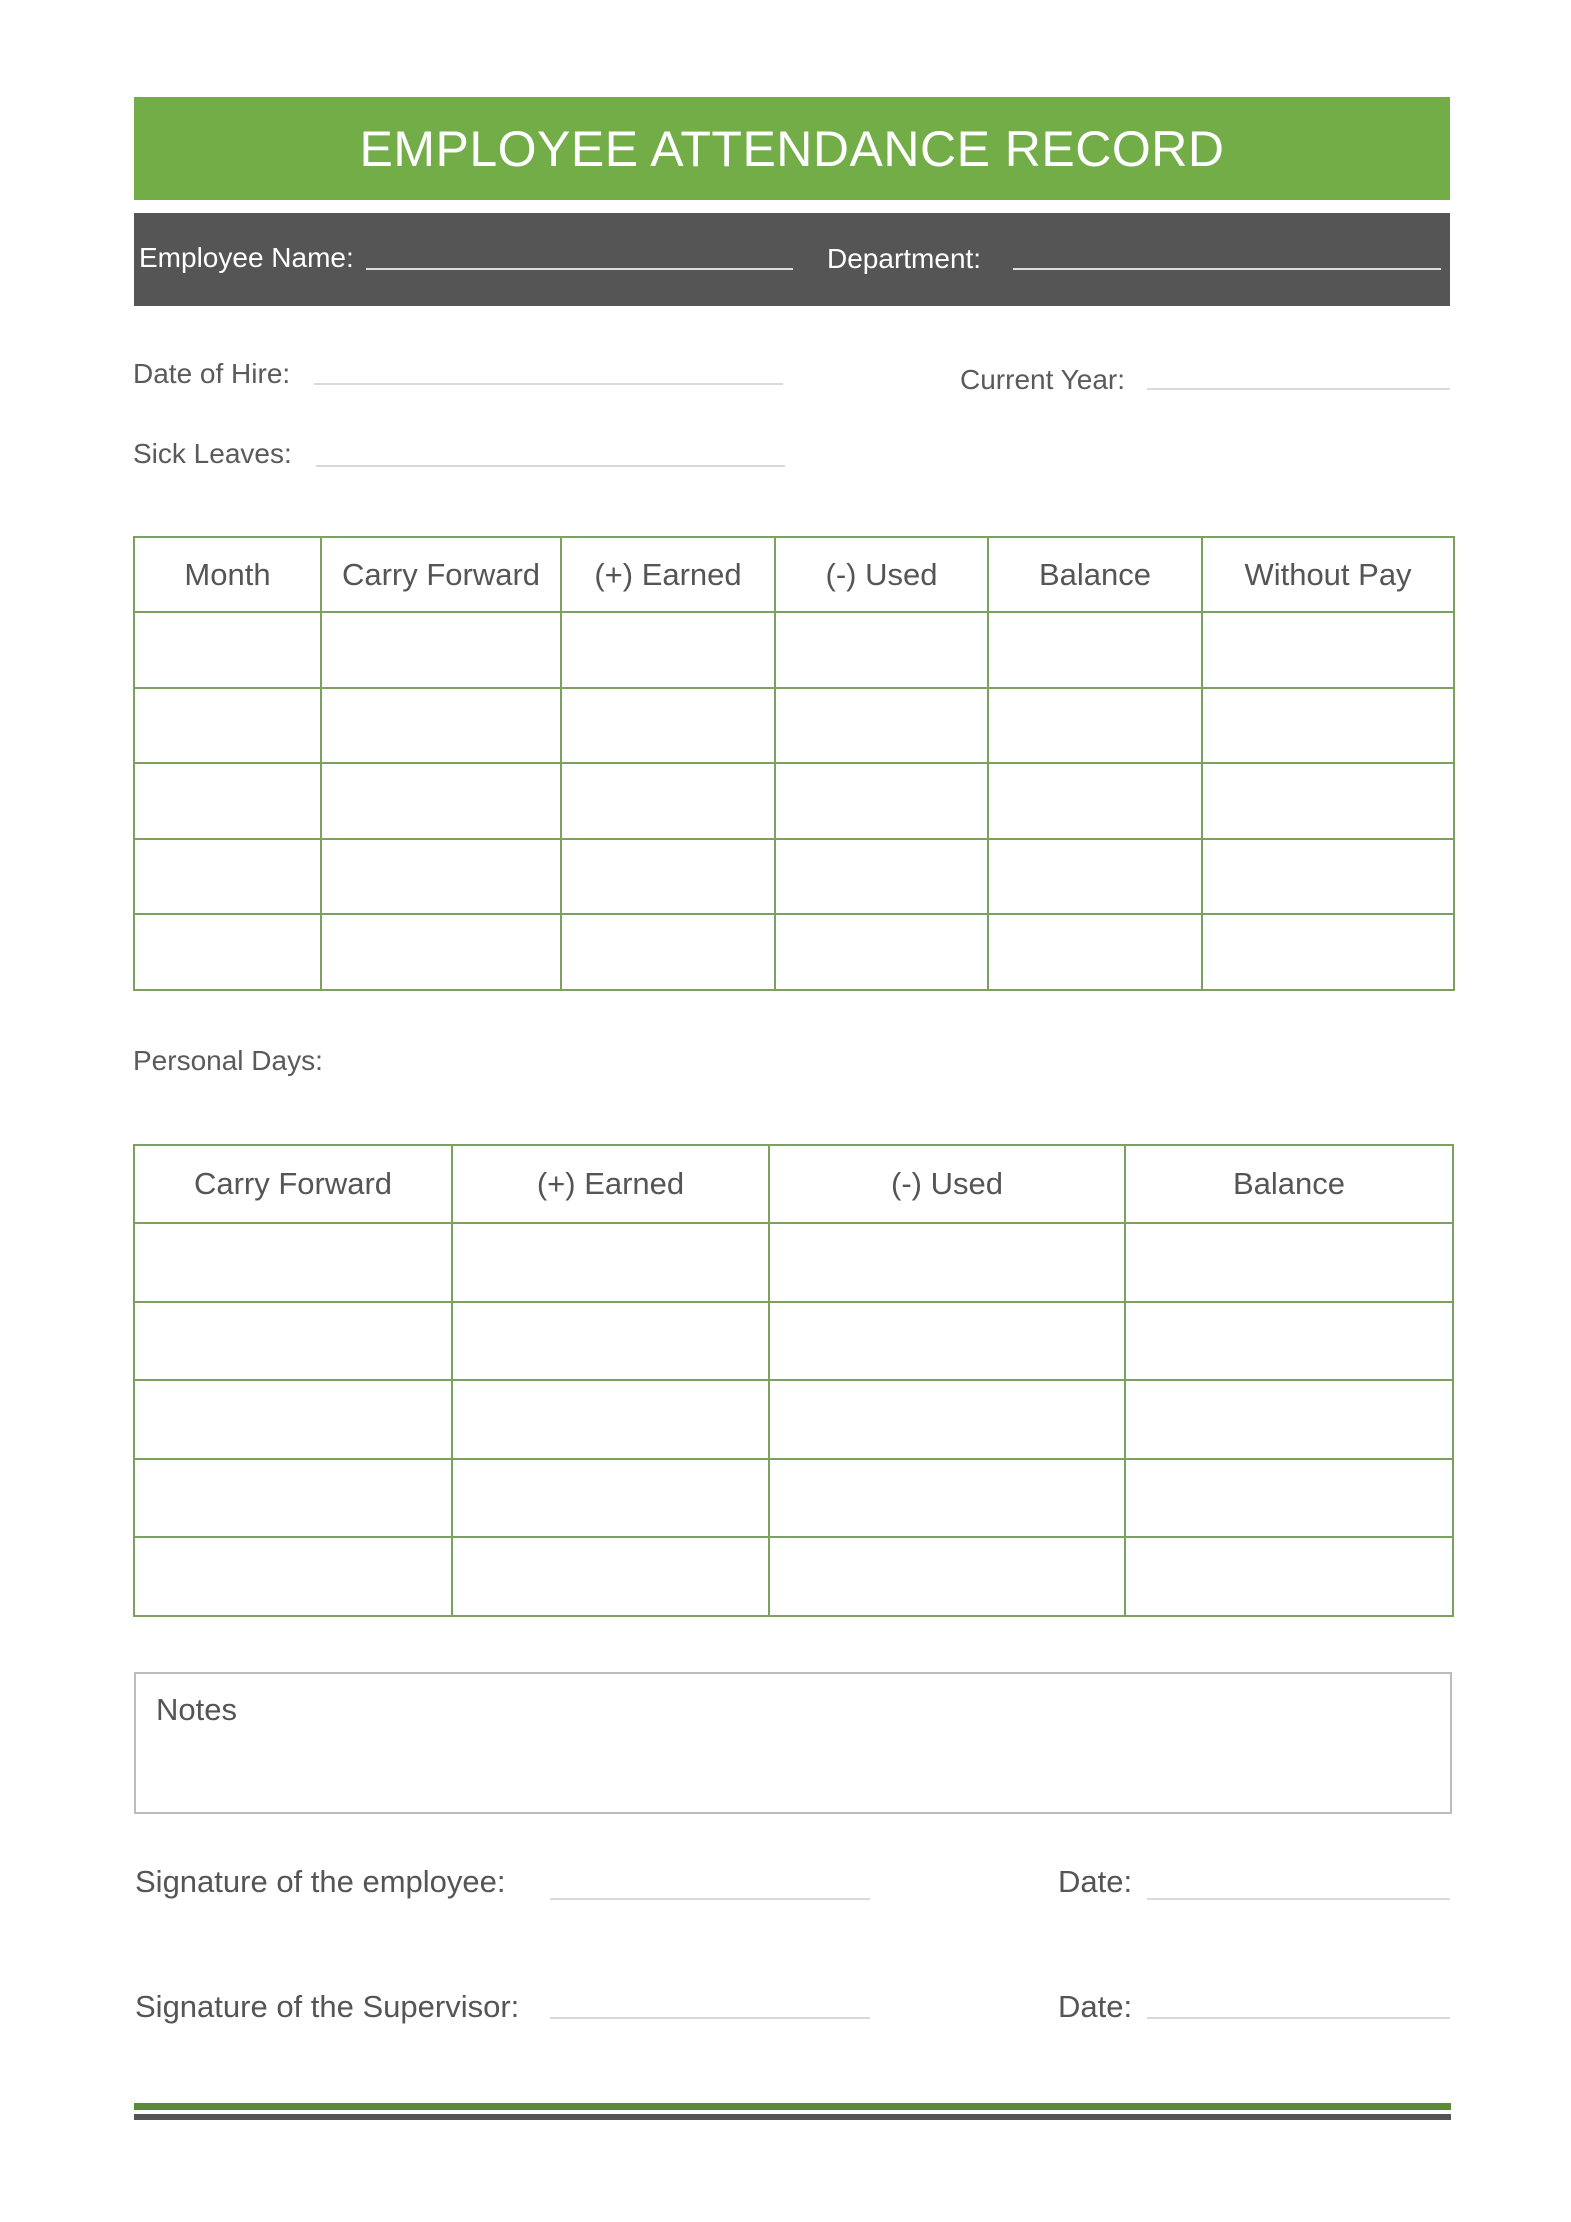 This screenshot has height=2222, width=1571. I want to click on column-header-month: Month, so click(227, 574).